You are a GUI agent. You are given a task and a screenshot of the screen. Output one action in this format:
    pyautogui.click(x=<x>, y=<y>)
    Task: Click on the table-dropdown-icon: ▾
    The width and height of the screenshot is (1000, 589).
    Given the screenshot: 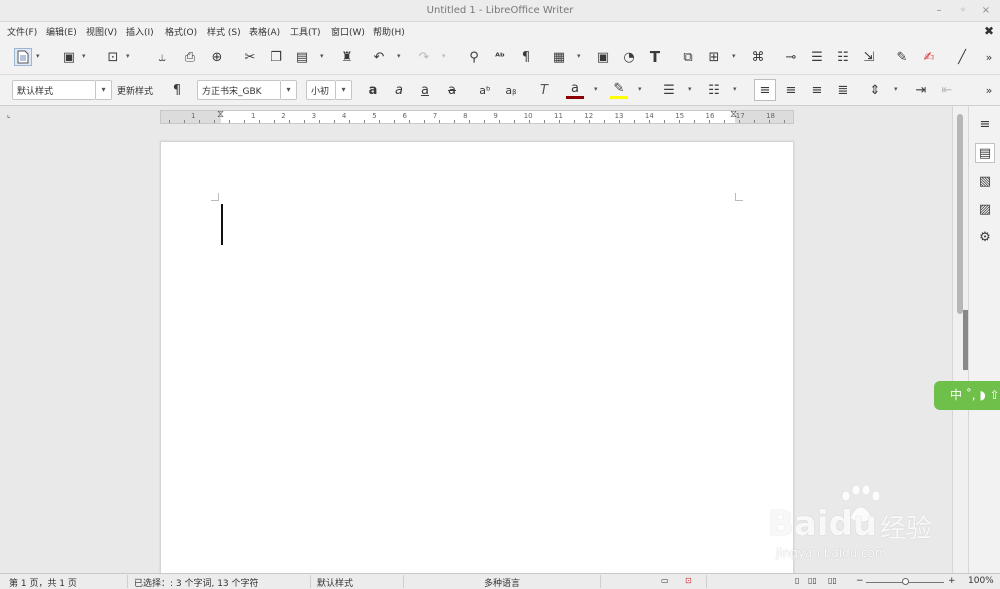 What is the action you would take?
    pyautogui.click(x=579, y=56)
    